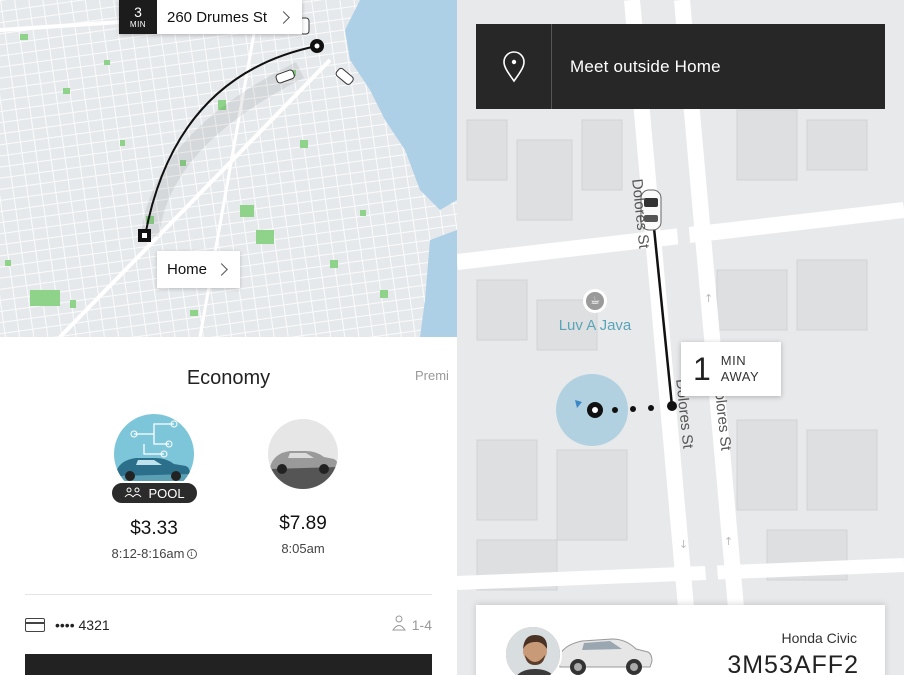 Image resolution: width=904 pixels, height=675 pixels. What do you see at coordinates (733, 360) in the screenshot?
I see `eta-min-text: MIN` at bounding box center [733, 360].